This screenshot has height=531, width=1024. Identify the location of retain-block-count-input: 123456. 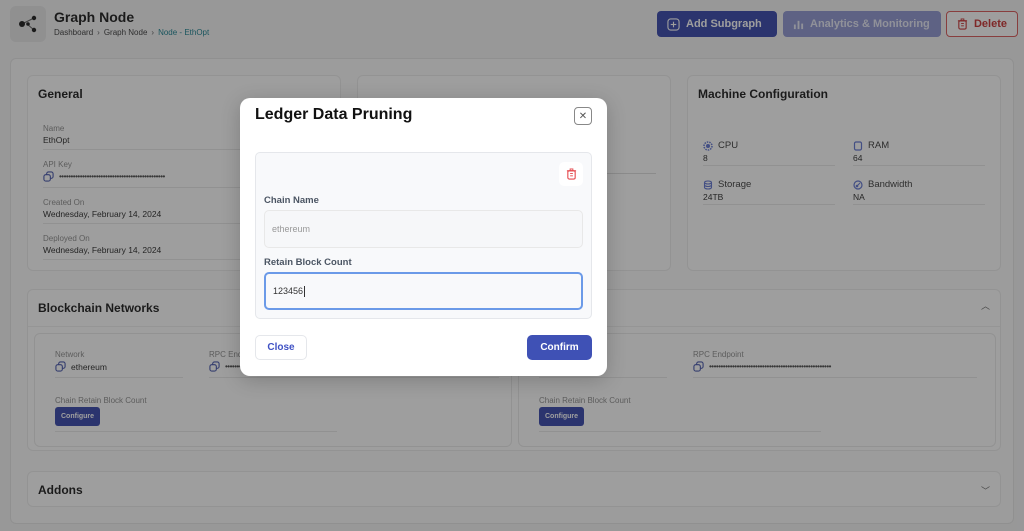
(423, 291).